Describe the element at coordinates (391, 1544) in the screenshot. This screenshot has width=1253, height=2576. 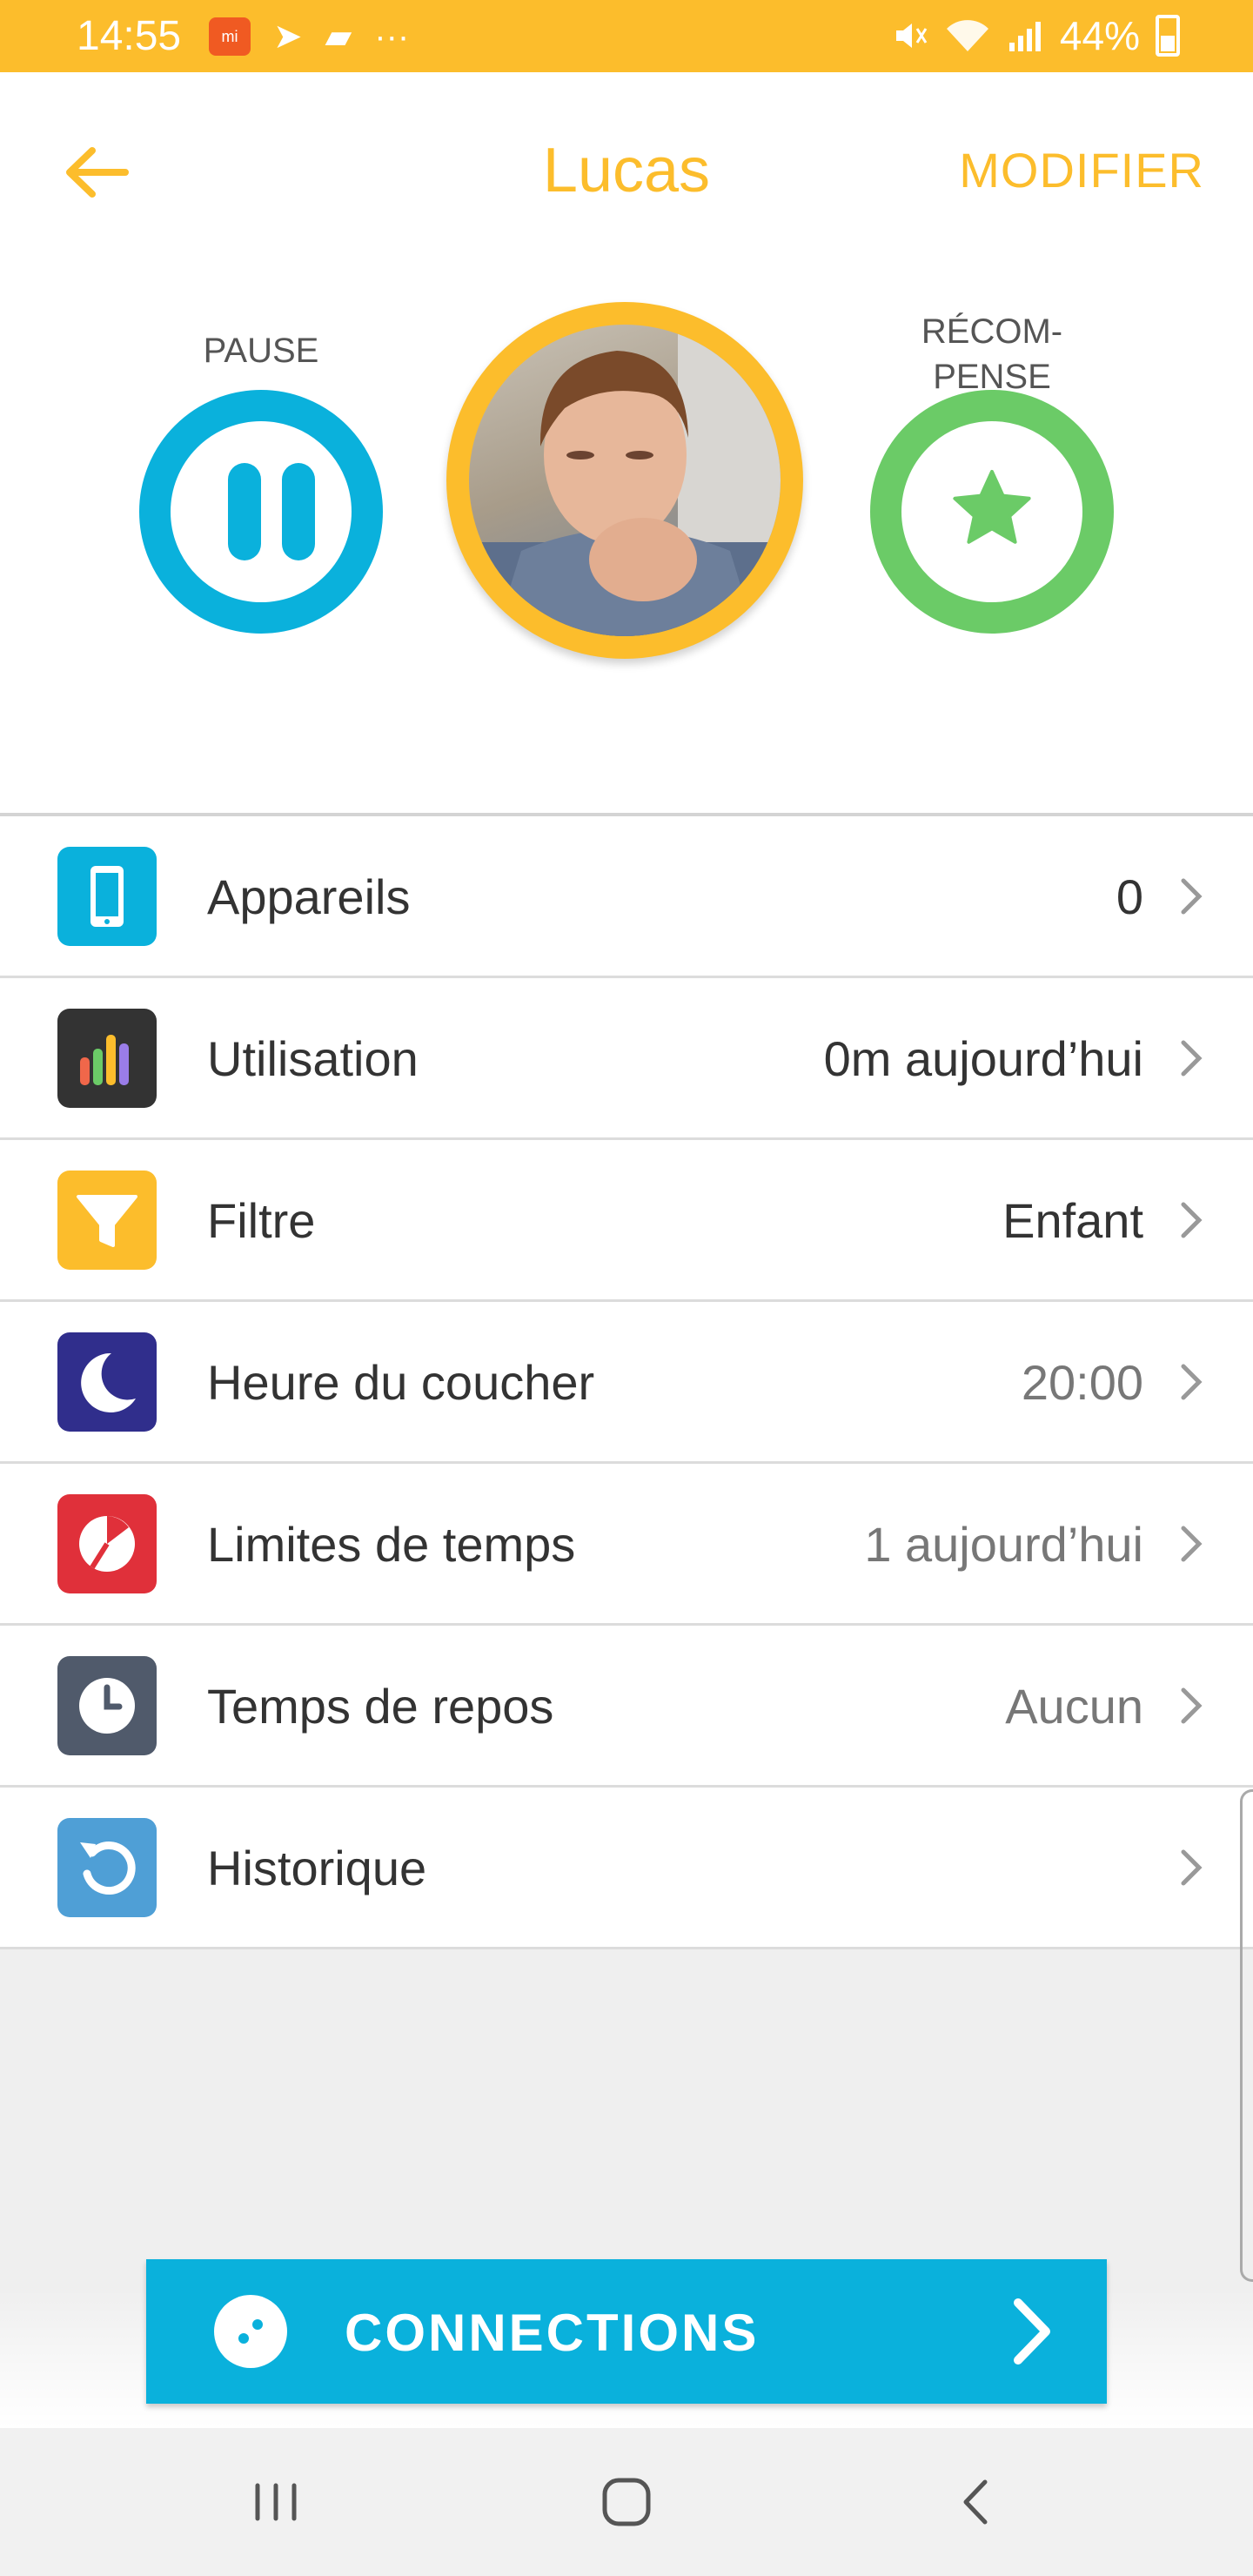
I see `list-item-label: Limites de temps` at that location.